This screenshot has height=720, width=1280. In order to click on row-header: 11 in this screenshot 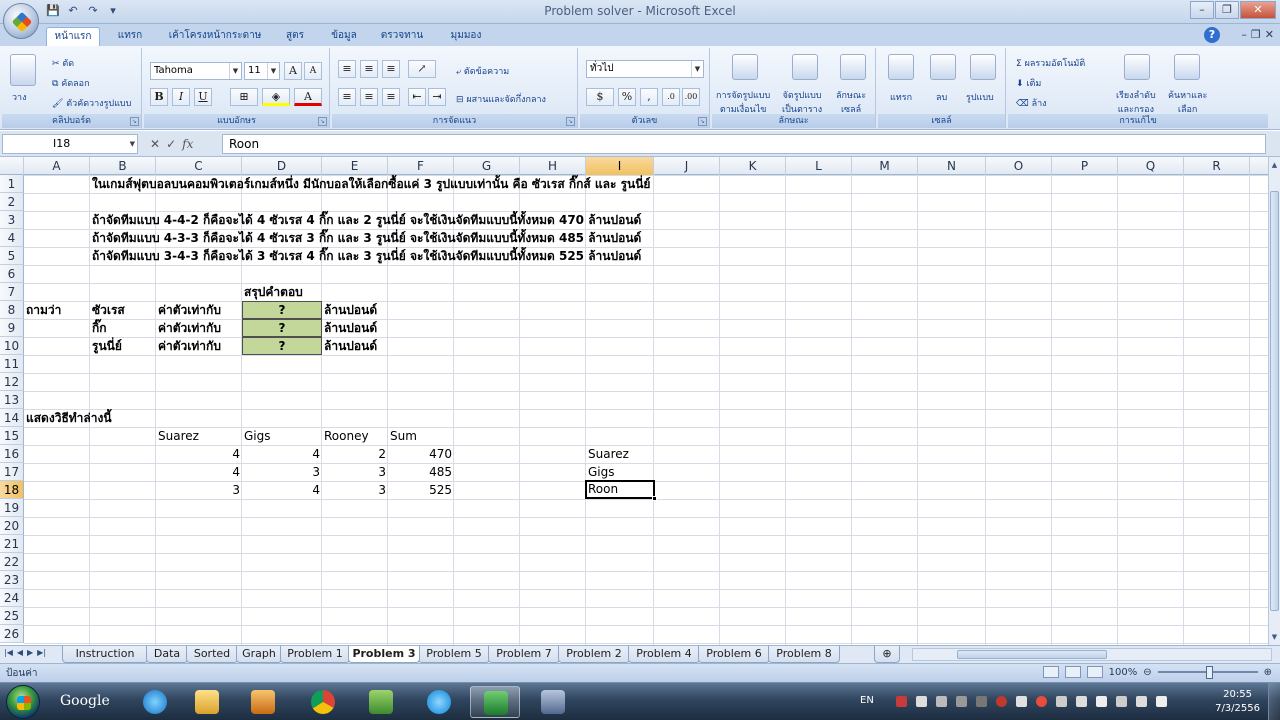, I will do `click(12, 364)`.